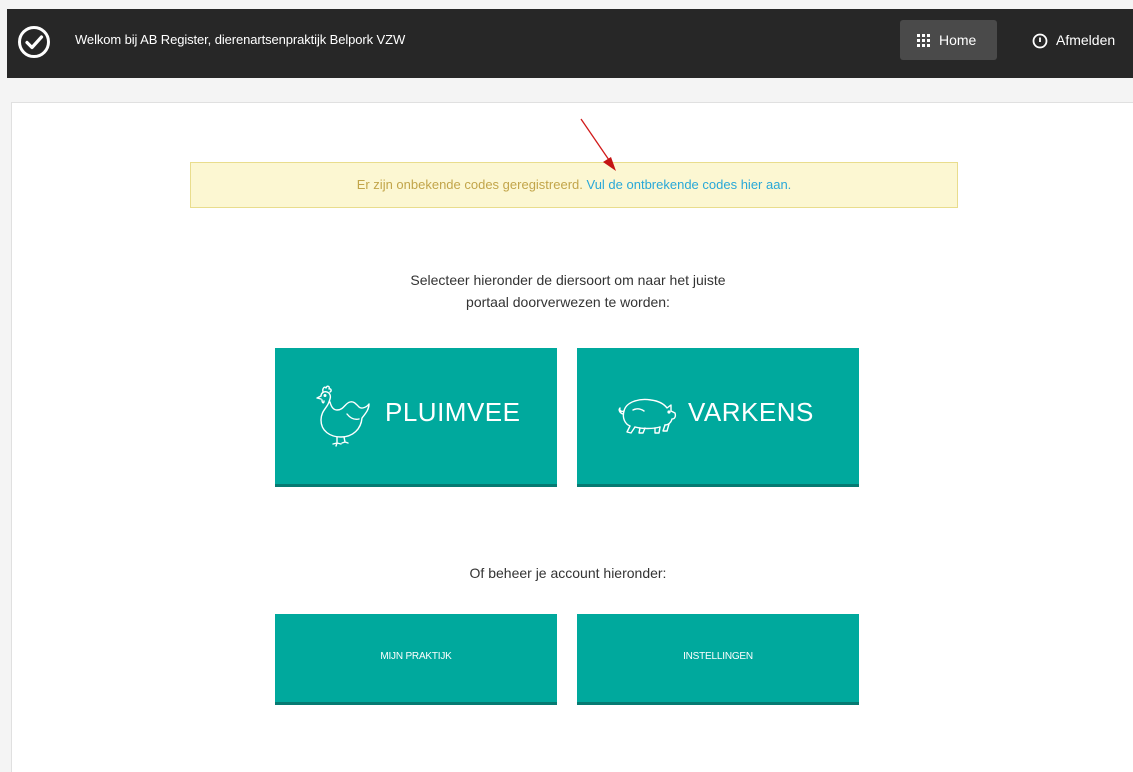 This screenshot has height=772, width=1133. Describe the element at coordinates (923, 40) in the screenshot. I see `grid-icon` at that location.